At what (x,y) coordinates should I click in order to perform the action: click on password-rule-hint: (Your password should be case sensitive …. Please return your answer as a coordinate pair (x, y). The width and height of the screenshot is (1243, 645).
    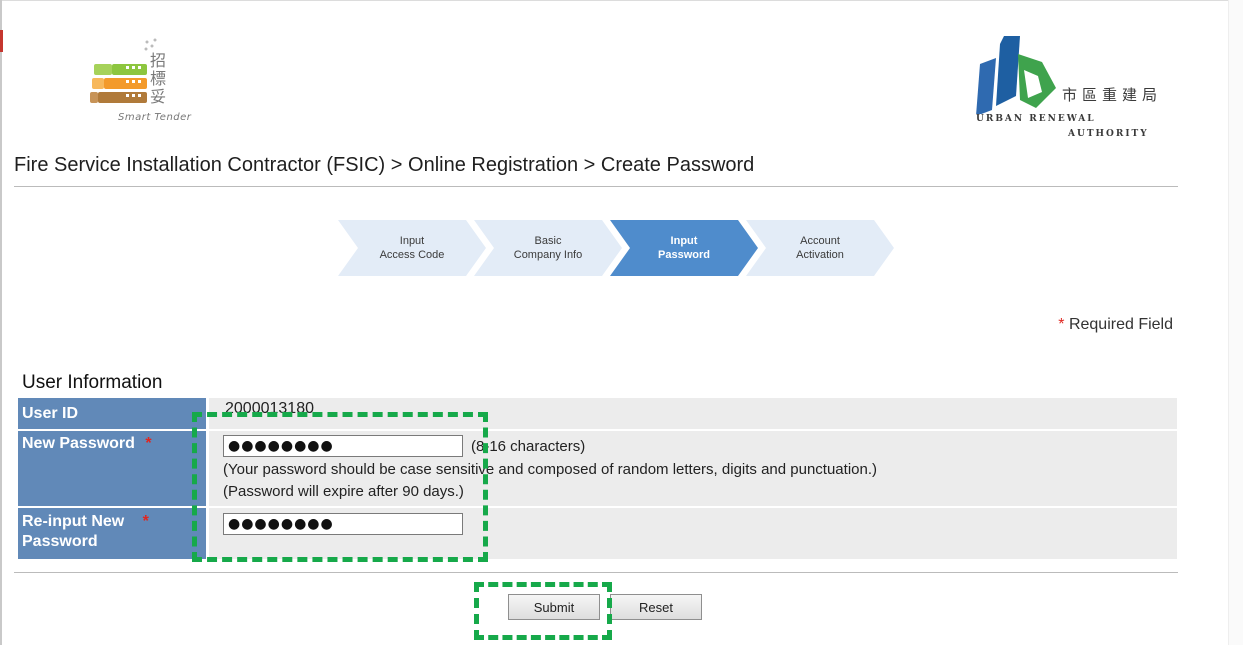
    Looking at the image, I should click on (550, 469).